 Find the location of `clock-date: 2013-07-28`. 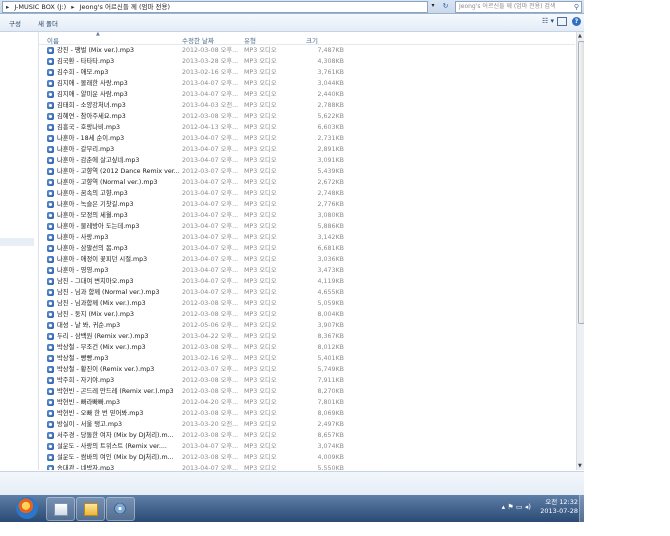

clock-date: 2013-07-28 is located at coordinates (559, 511).